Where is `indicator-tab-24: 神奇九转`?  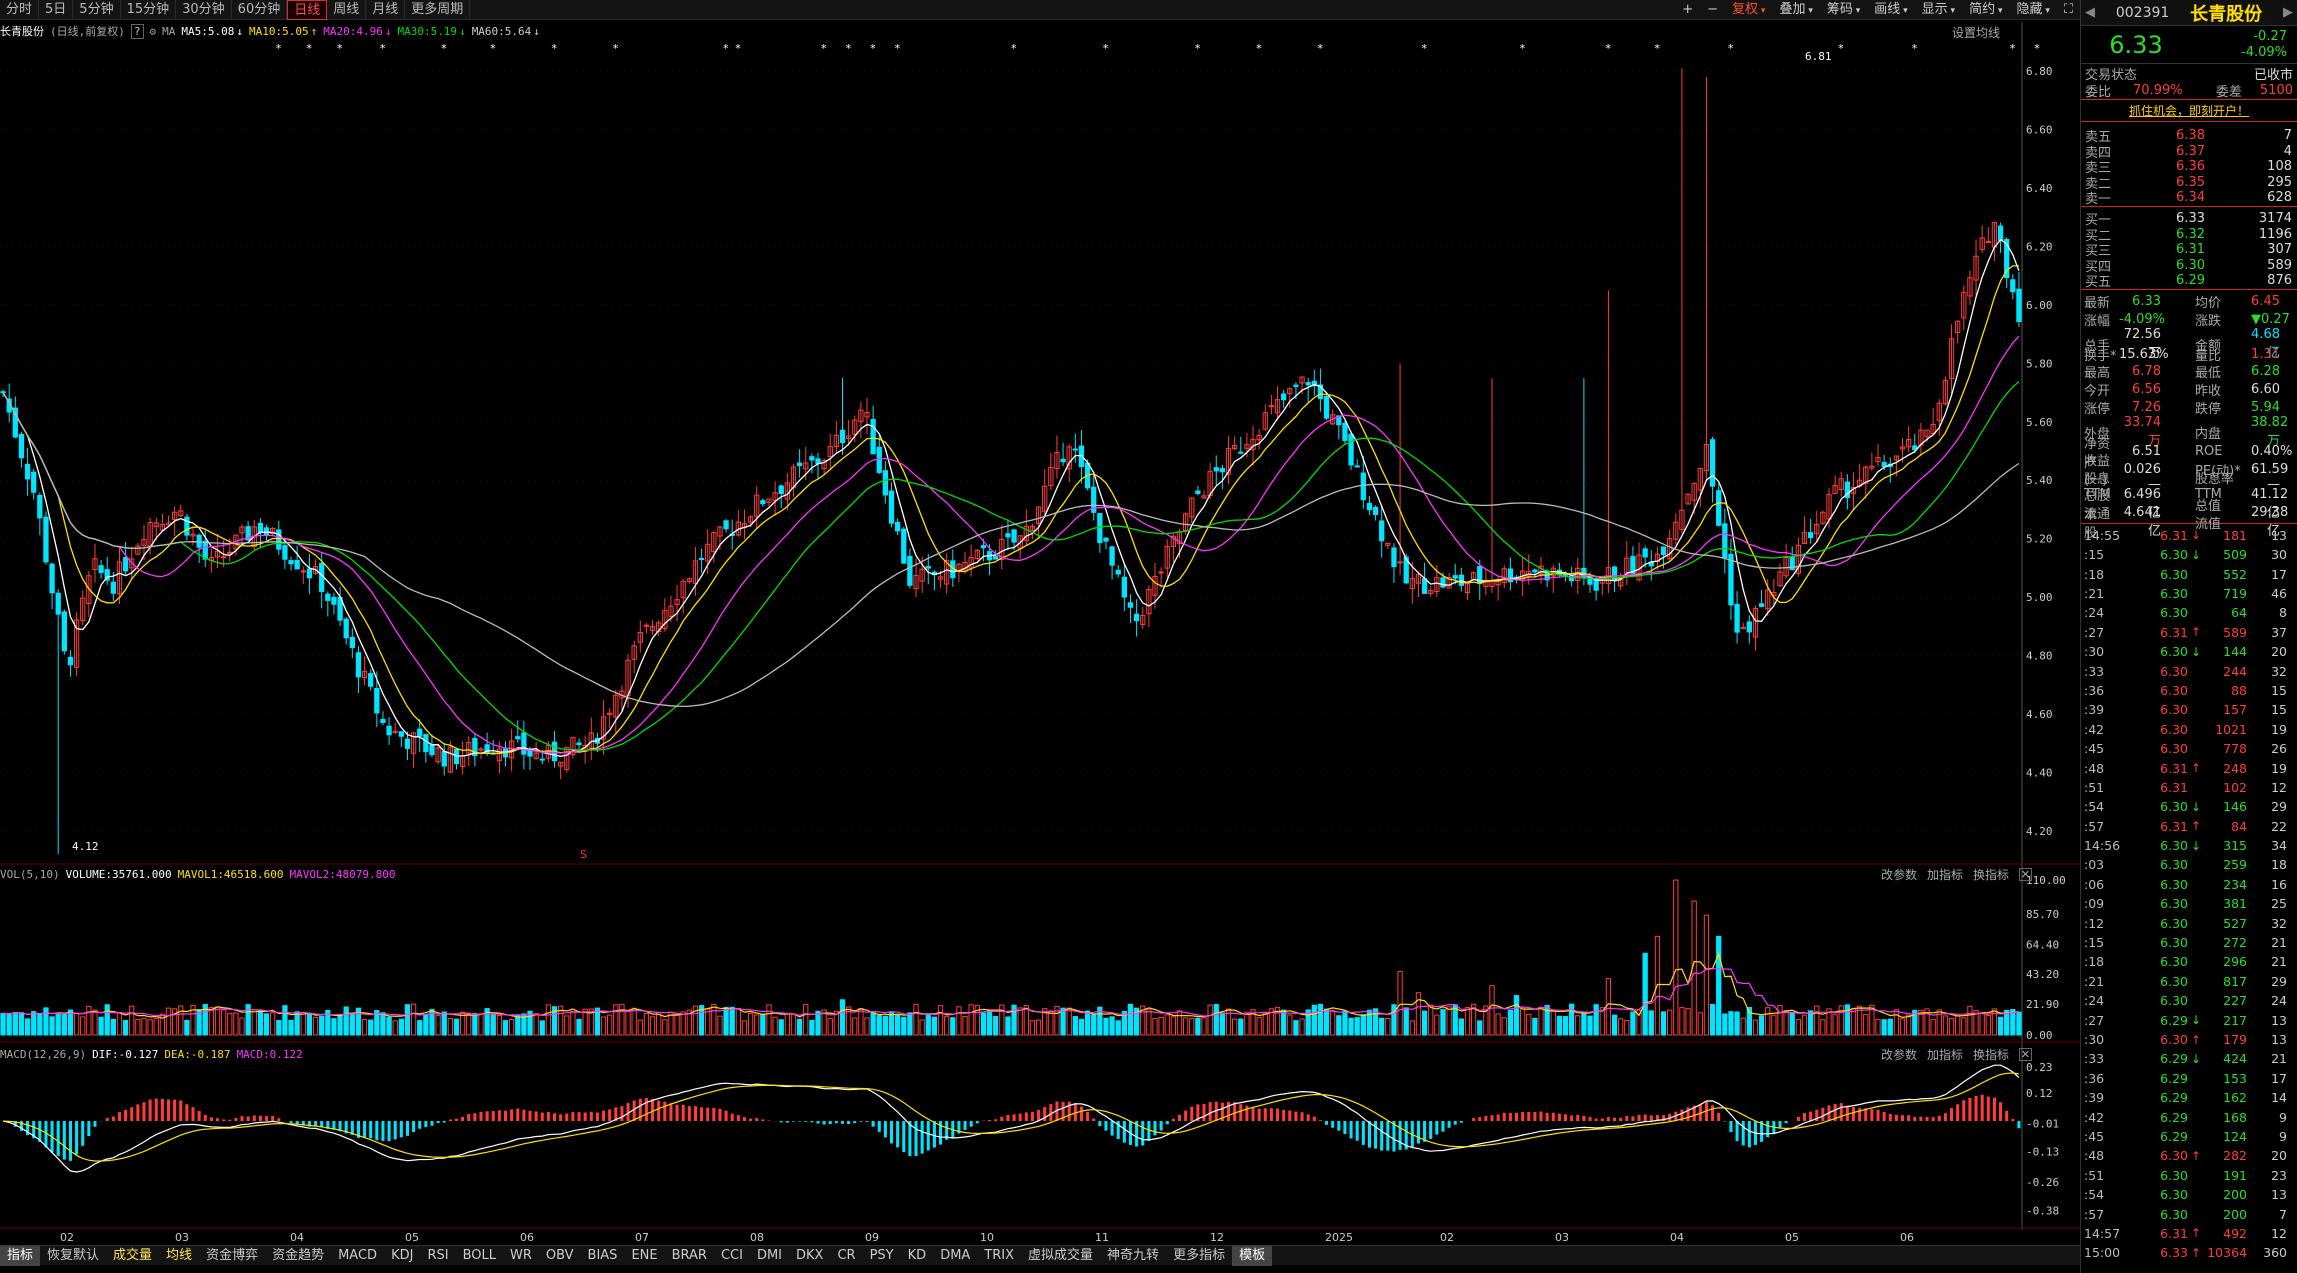
indicator-tab-24: 神奇九转 is located at coordinates (1133, 1256).